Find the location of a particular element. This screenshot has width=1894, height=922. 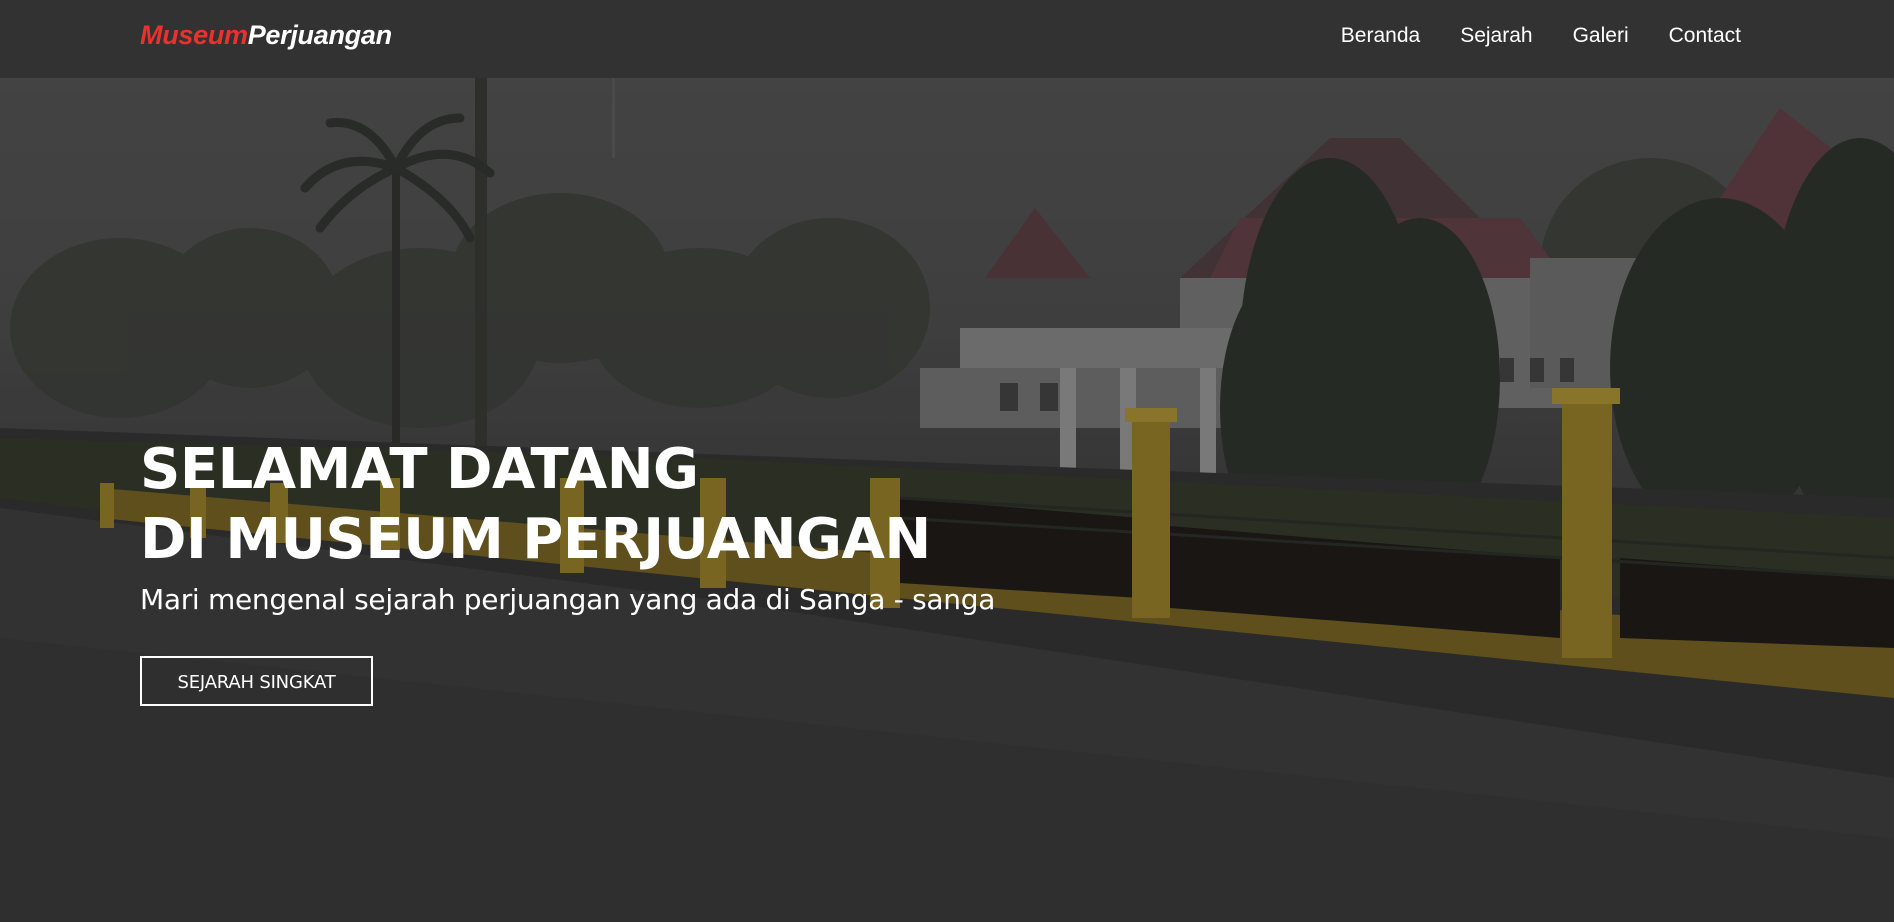

brand-accent-text: Museum is located at coordinates (194, 35).